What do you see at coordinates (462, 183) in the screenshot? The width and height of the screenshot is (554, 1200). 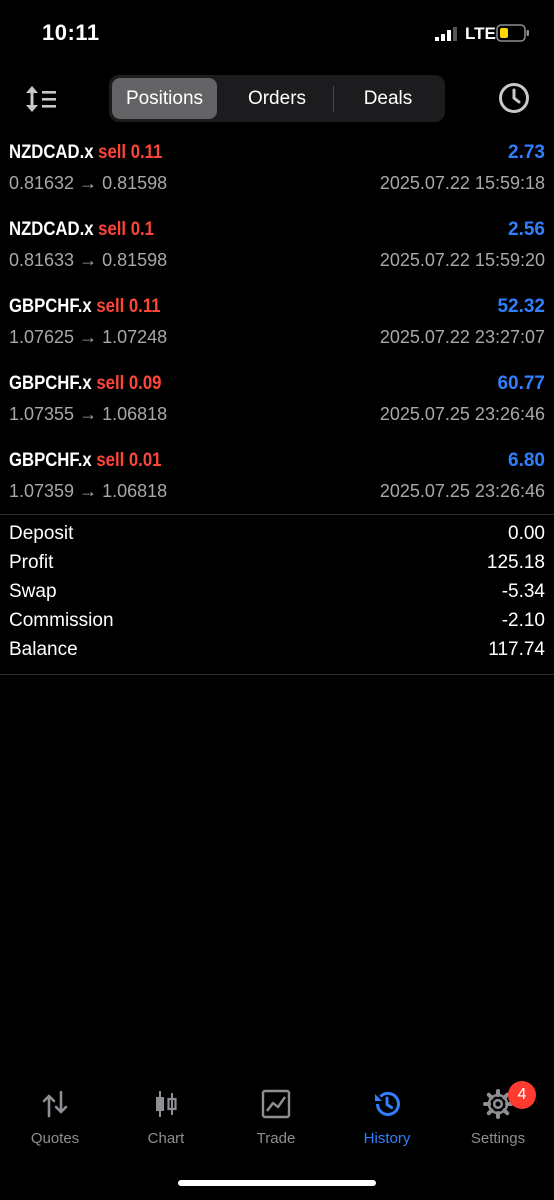 I see `position-date: 2025.07.22 15:59:18` at bounding box center [462, 183].